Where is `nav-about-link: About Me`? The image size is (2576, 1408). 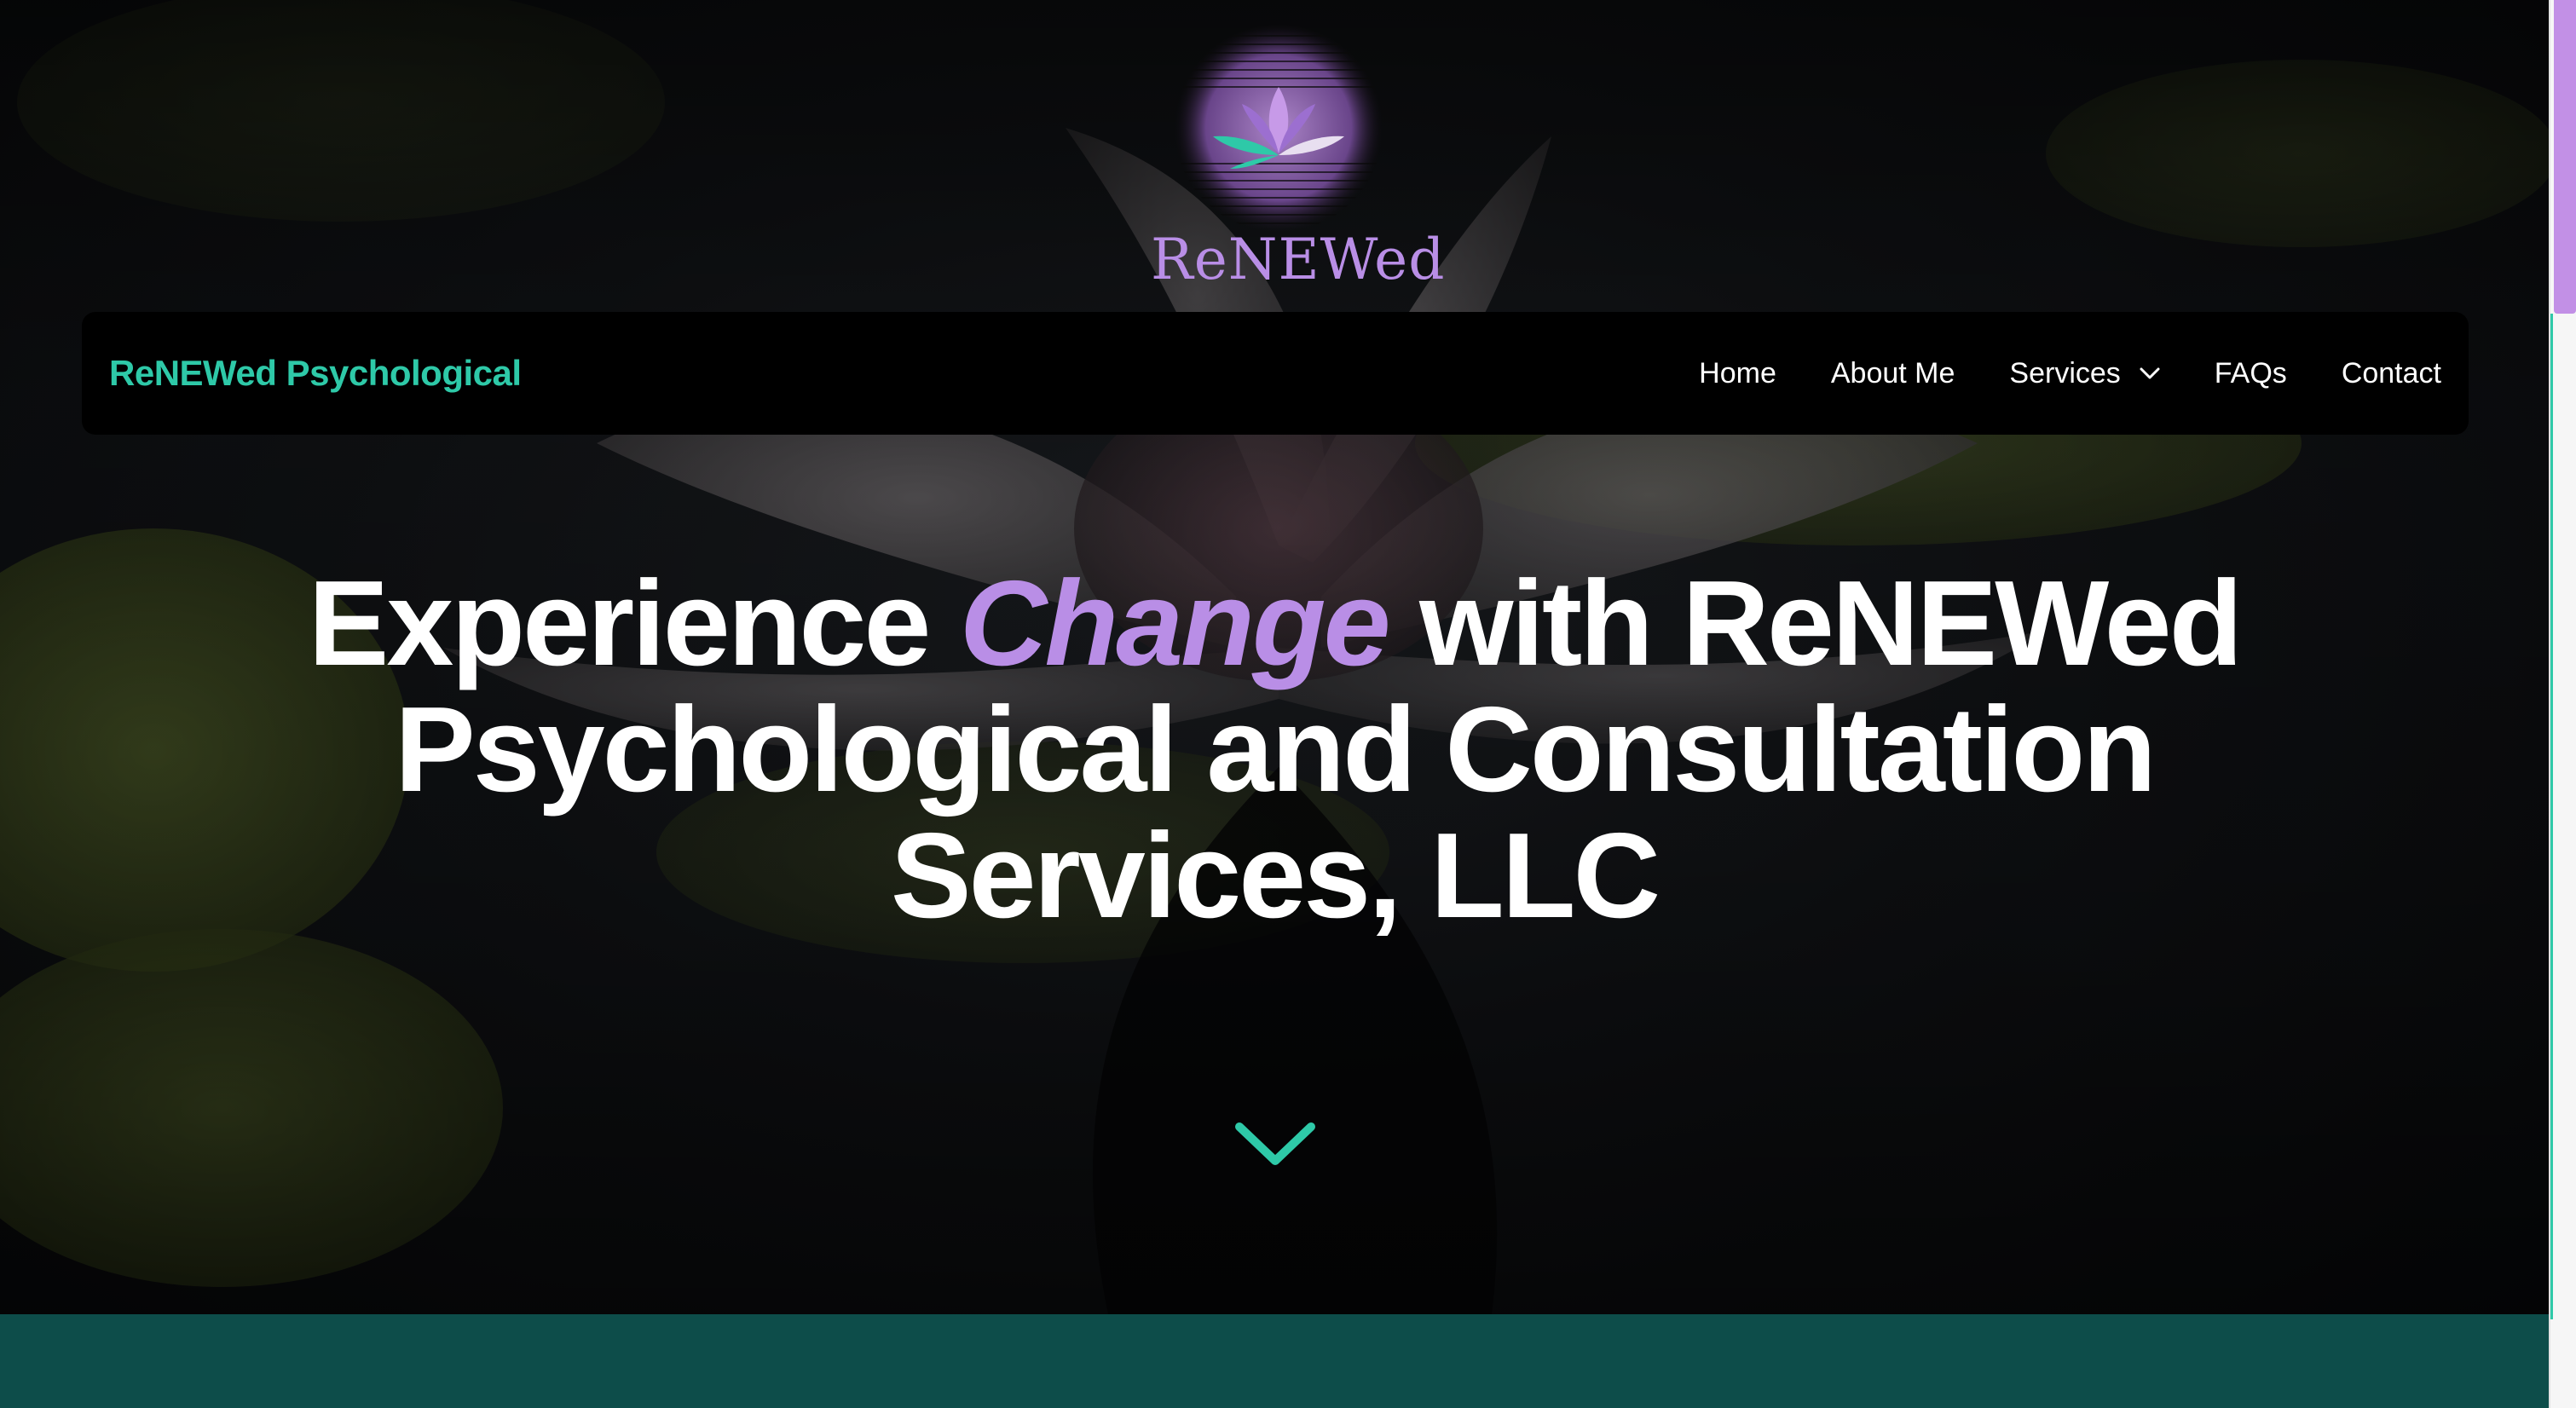
nav-about-link: About Me is located at coordinates (1893, 374).